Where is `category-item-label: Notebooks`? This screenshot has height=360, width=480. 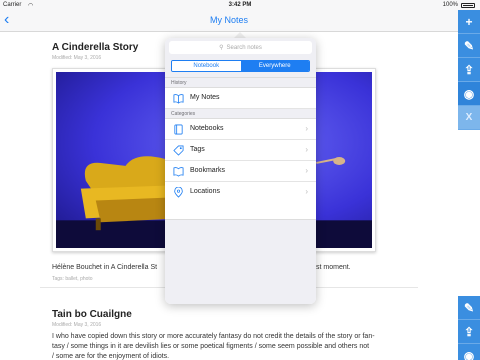
category-item-label: Notebooks is located at coordinates (207, 128).